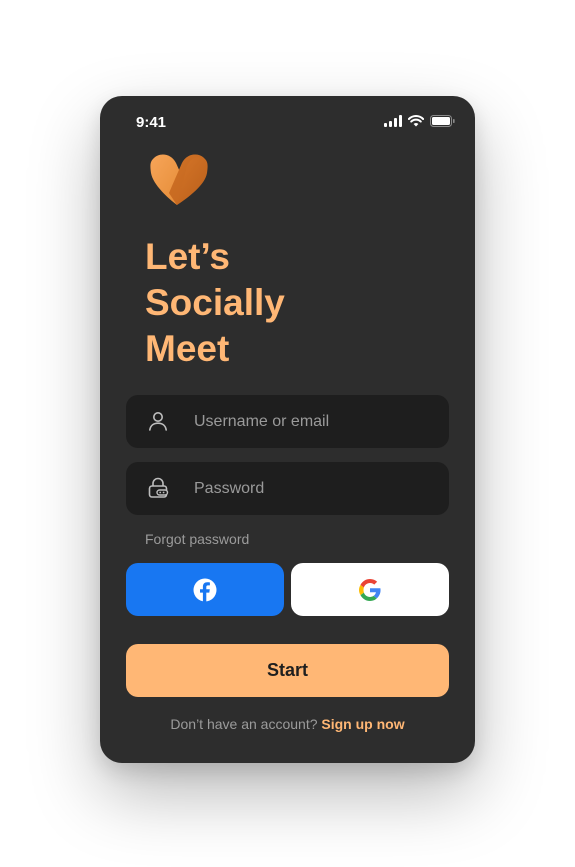 This screenshot has height=867, width=575. What do you see at coordinates (442, 121) in the screenshot?
I see `battery-icon` at bounding box center [442, 121].